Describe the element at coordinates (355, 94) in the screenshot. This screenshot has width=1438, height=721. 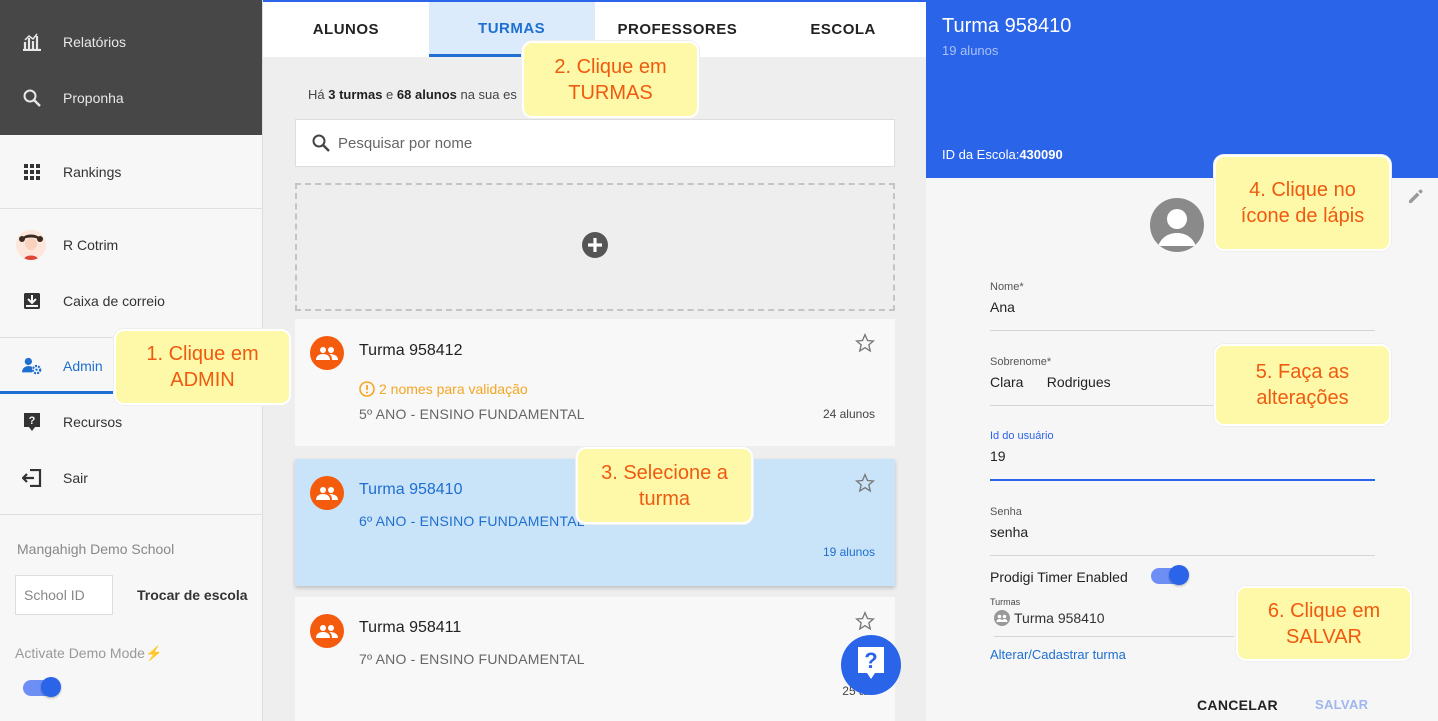
I see `summary-classes: 3 turmas` at that location.